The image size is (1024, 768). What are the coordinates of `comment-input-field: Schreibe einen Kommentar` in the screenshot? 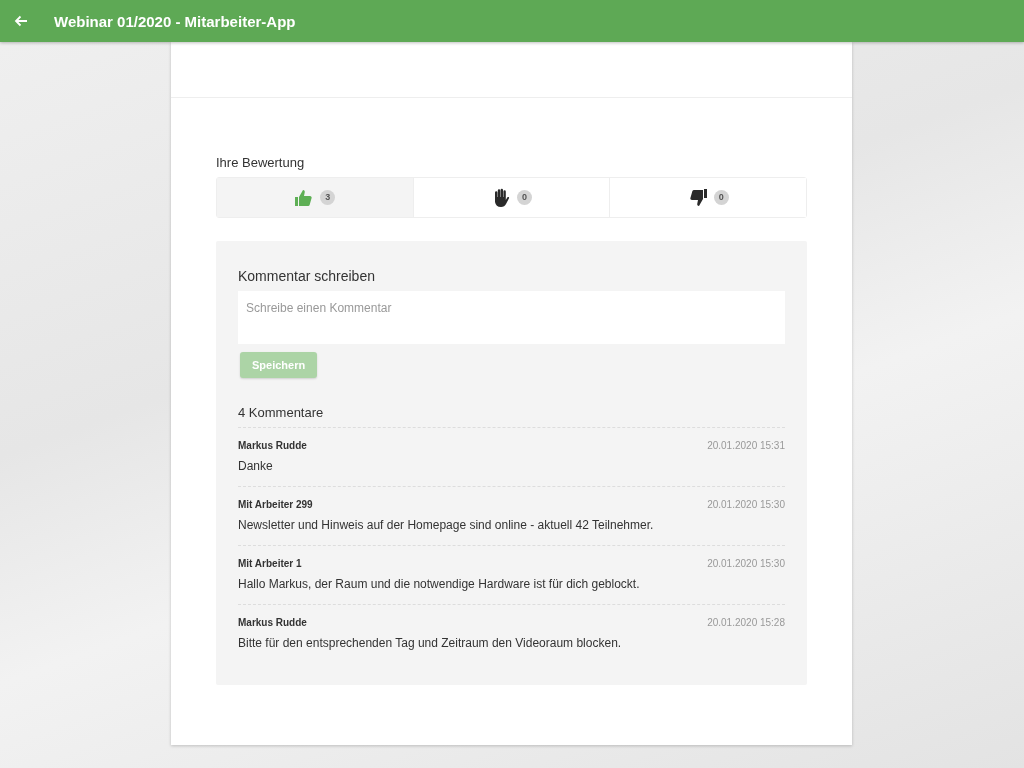 It's located at (511, 317).